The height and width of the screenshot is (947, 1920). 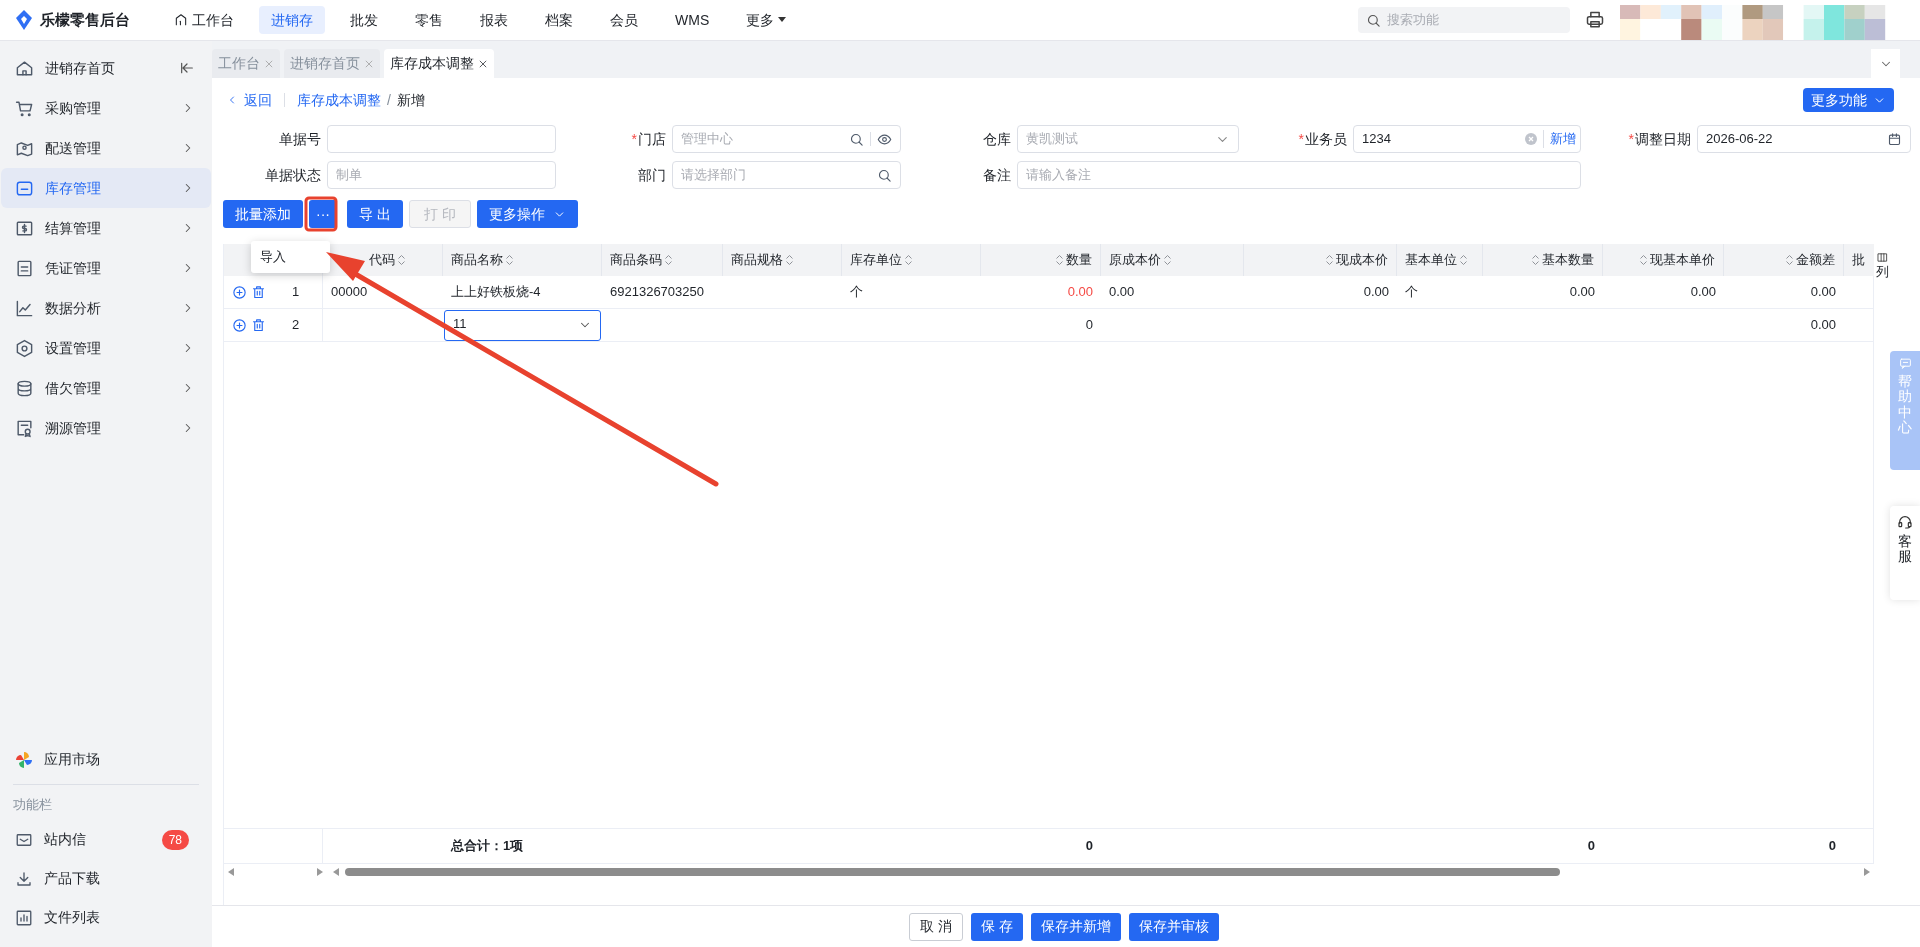 I want to click on toolbar-button: 批量添加, so click(x=263, y=214).